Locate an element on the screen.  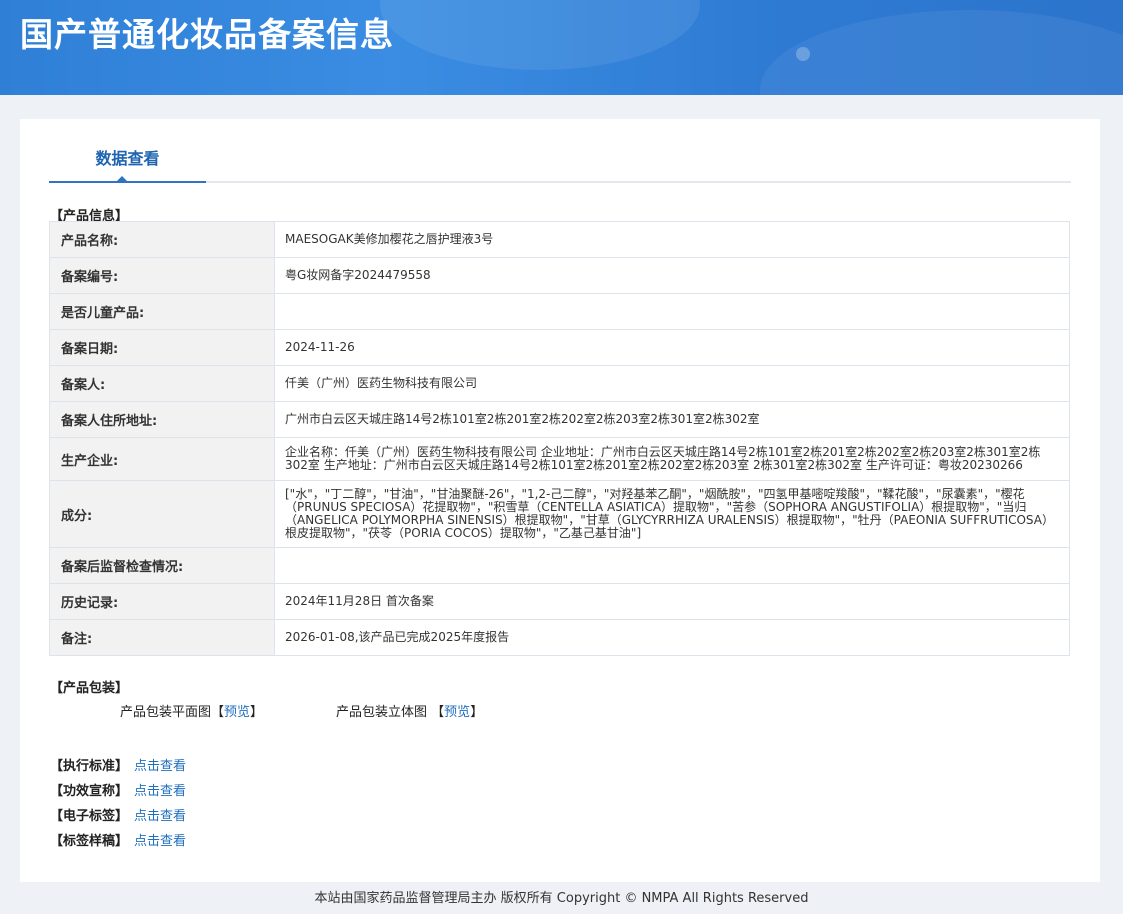
view-e-label-link: 点击查看 is located at coordinates (160, 816).